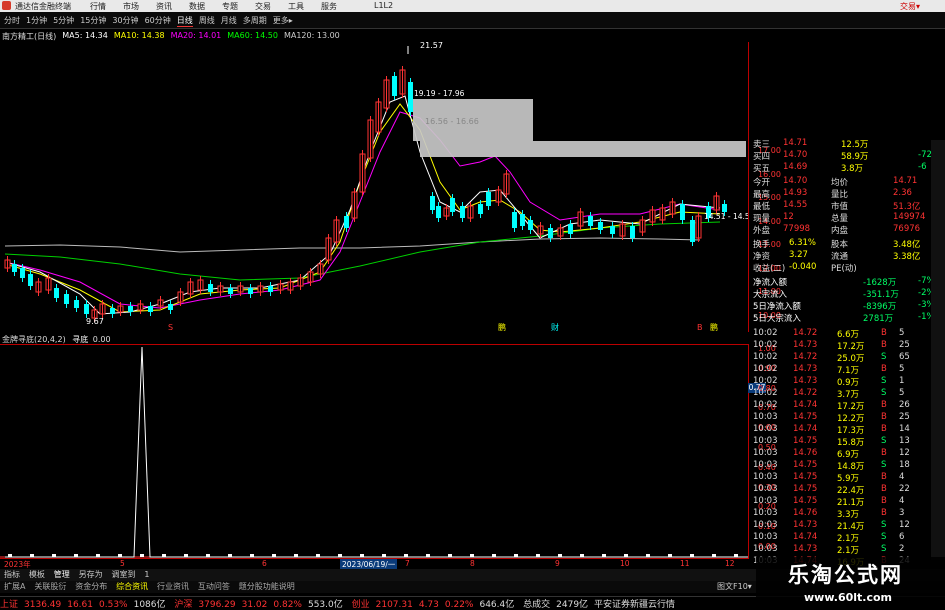 This screenshot has width=945, height=610. What do you see at coordinates (828, 538) in the screenshot?
I see `tick-row: 10:03 14.74 2.1万 S 6` at bounding box center [828, 538].